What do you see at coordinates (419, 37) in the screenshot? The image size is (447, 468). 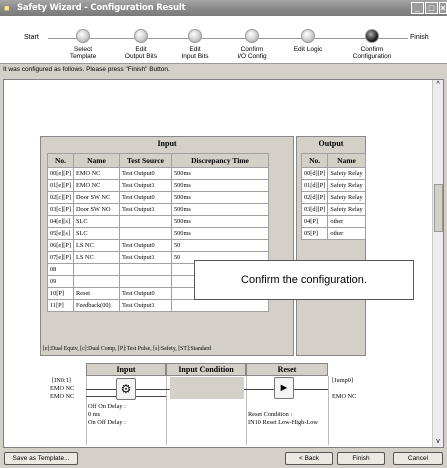 I see `step-finish-label: Finish` at bounding box center [419, 37].